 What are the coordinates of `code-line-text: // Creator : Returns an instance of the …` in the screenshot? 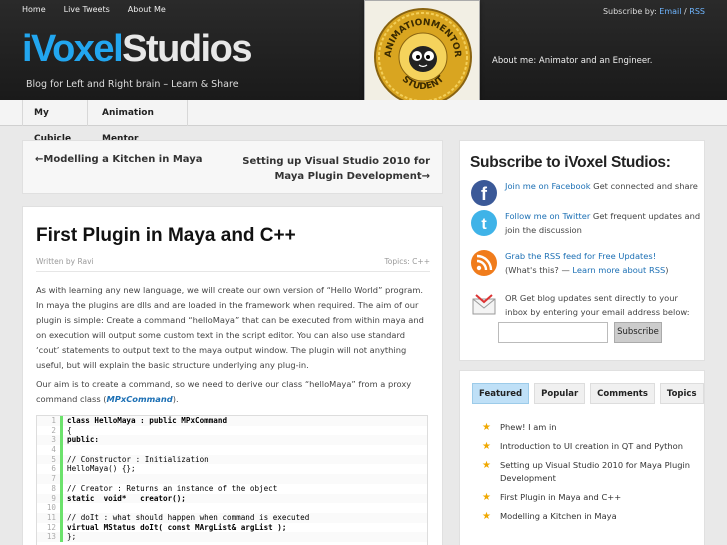 It's located at (172, 488).